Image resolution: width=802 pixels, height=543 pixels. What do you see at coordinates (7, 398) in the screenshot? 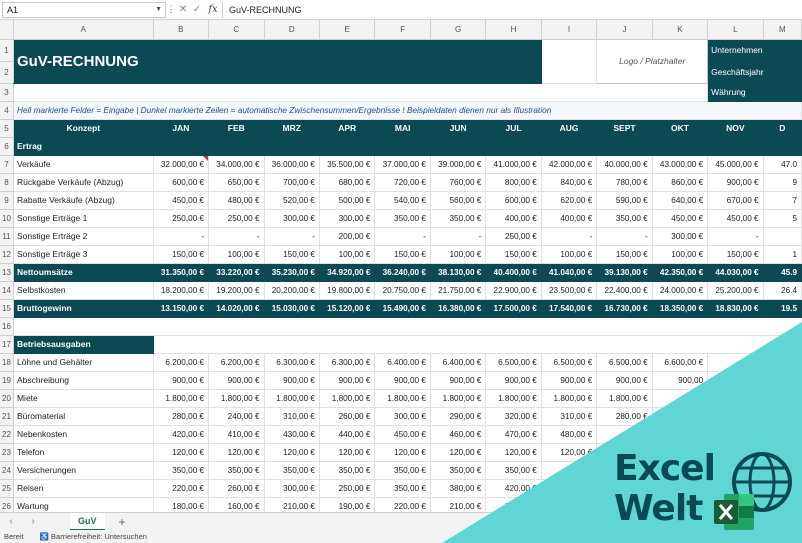
I see `row-header: 20` at bounding box center [7, 398].